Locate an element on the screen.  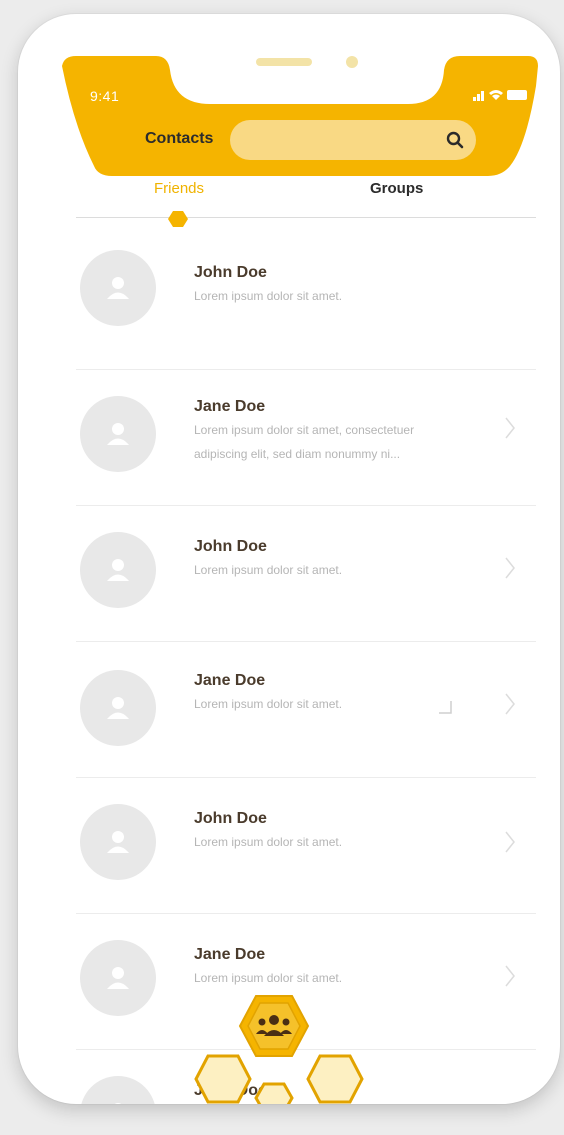
search-bar is located at coordinates (353, 141).